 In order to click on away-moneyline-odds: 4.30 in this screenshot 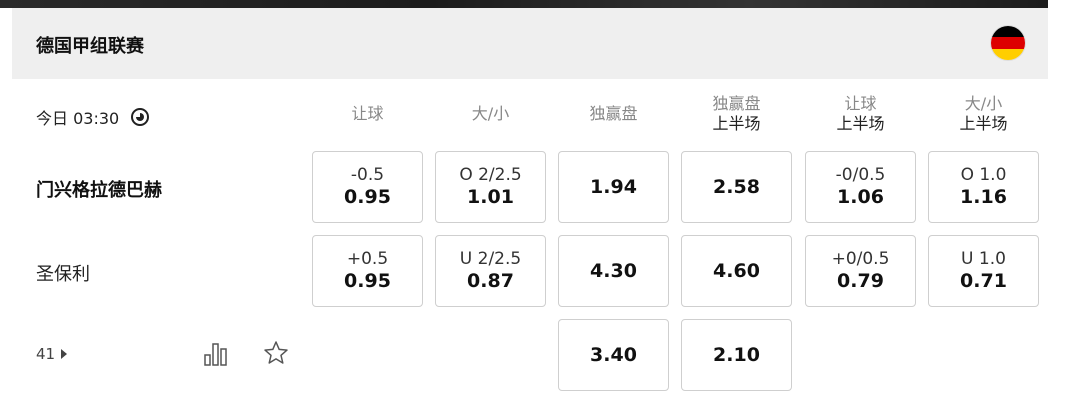, I will do `click(613, 271)`.